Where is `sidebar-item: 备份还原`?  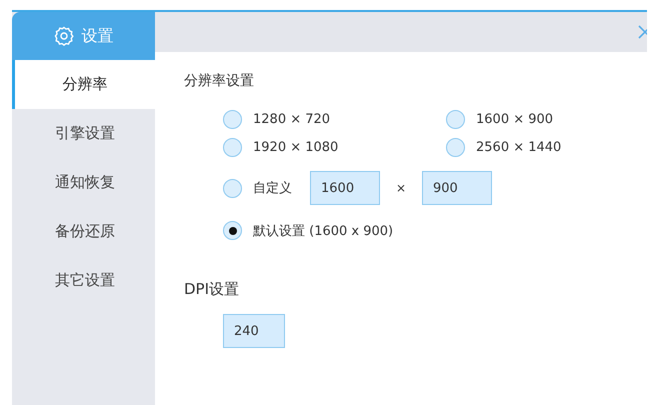
sidebar-item: 备份还原 is located at coordinates (83, 231).